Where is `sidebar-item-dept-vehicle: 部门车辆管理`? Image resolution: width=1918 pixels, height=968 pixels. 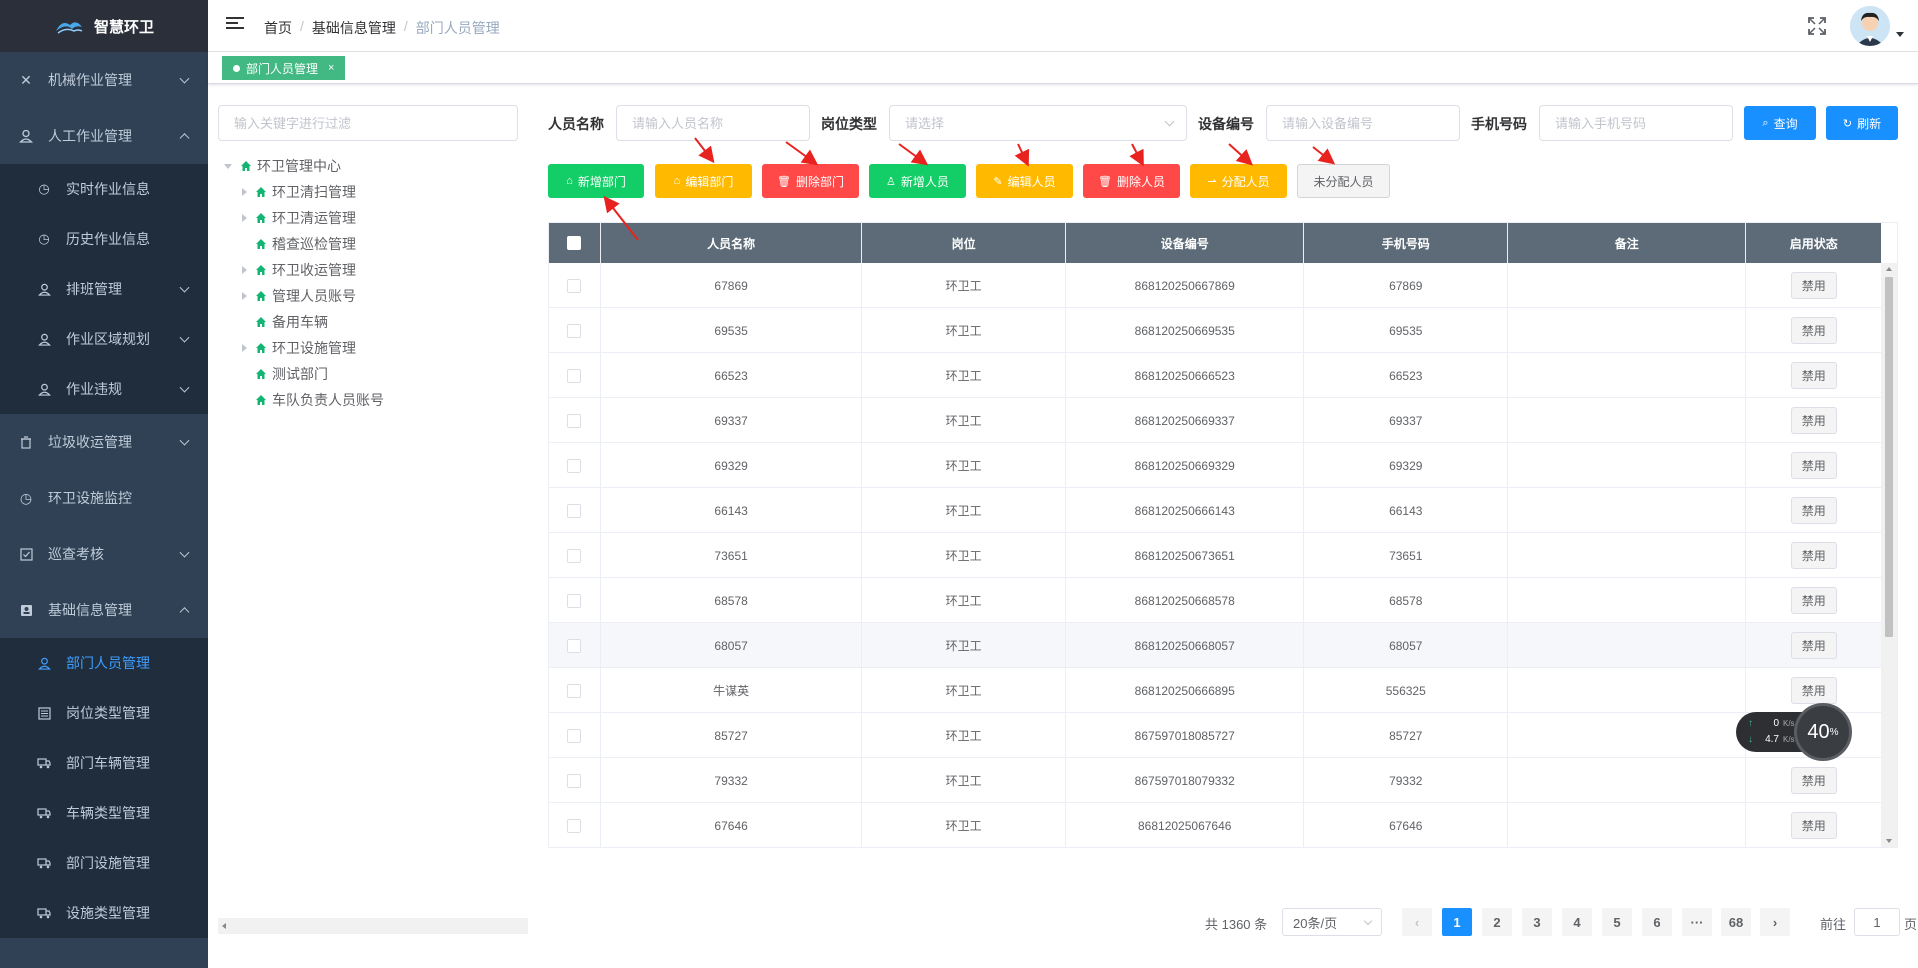 sidebar-item-dept-vehicle: 部门车辆管理 is located at coordinates (104, 763).